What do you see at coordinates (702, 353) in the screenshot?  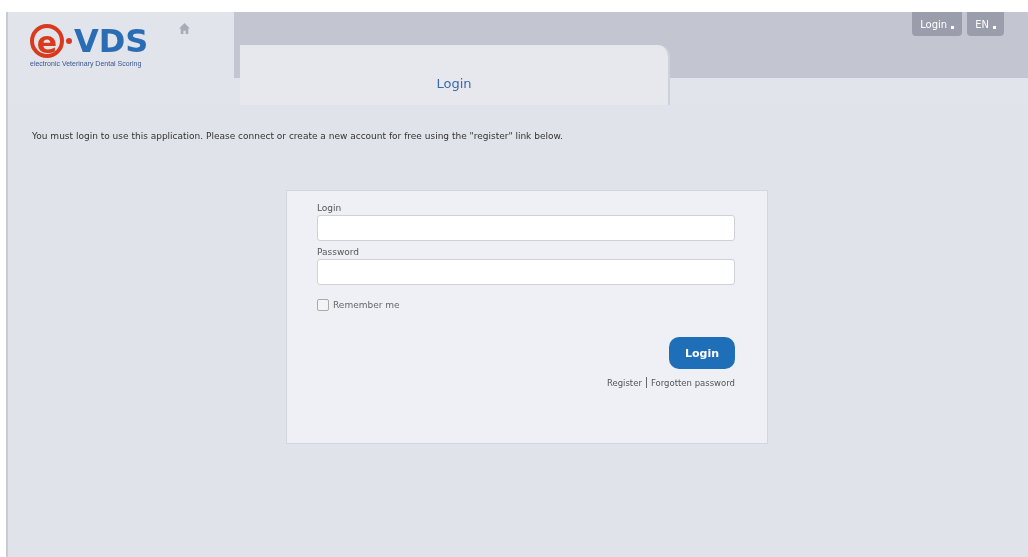 I see `login-button: Login` at bounding box center [702, 353].